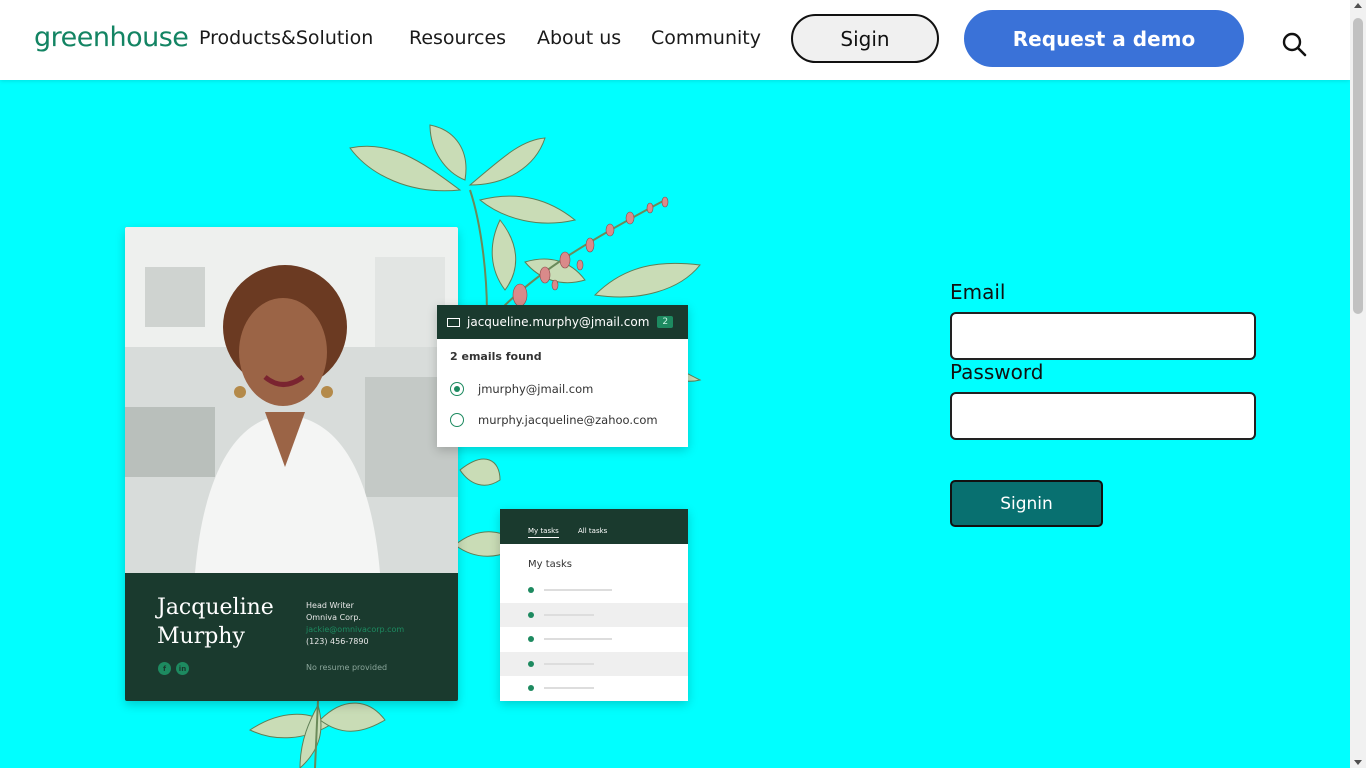 The width and height of the screenshot is (1366, 768). I want to click on radio-selected-icon, so click(457, 389).